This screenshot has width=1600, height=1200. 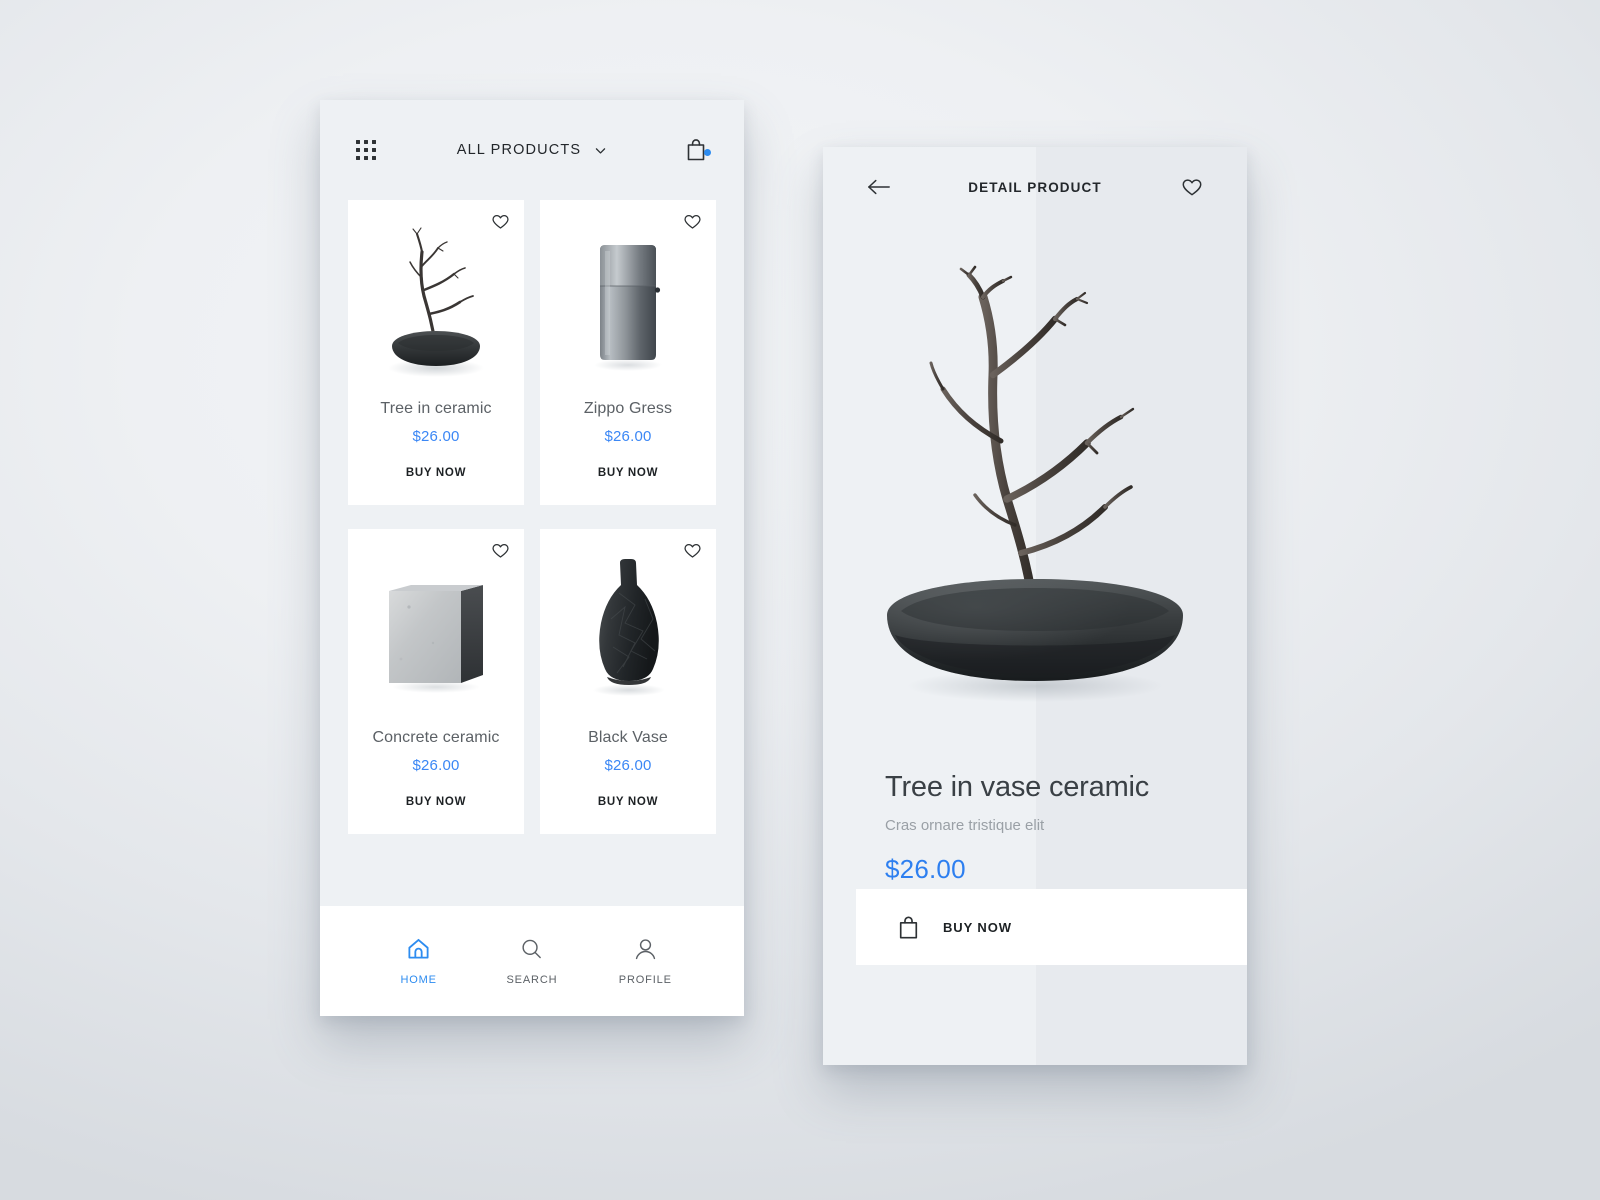 I want to click on nav-item-home: HOME, so click(x=419, y=961).